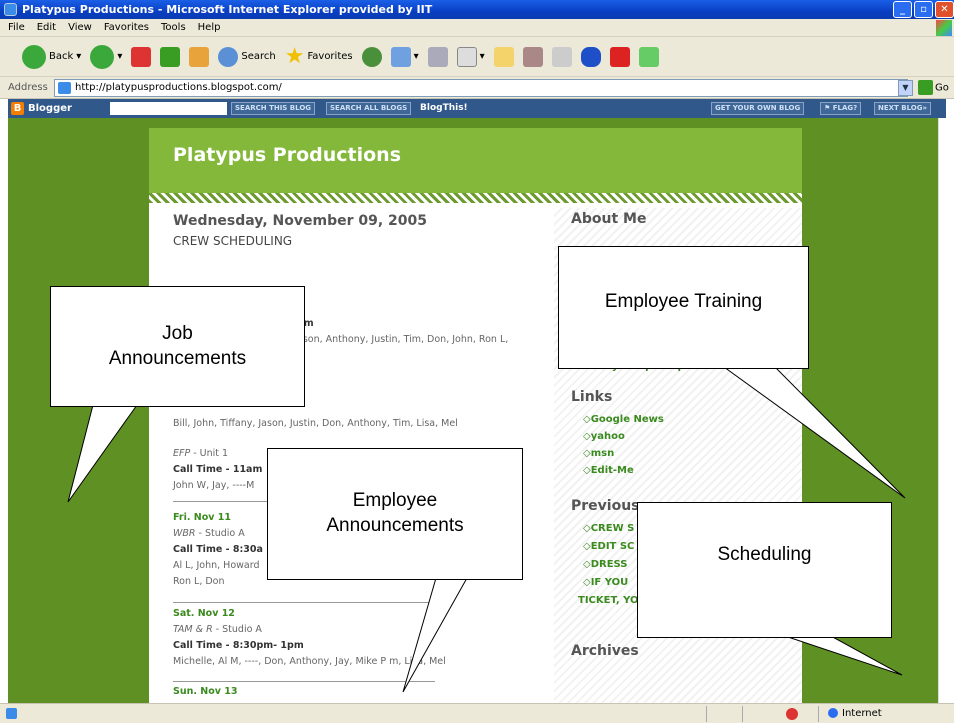 The height and width of the screenshot is (723, 954). What do you see at coordinates (814, 432) in the screenshot?
I see `training-callout-tail` at bounding box center [814, 432].